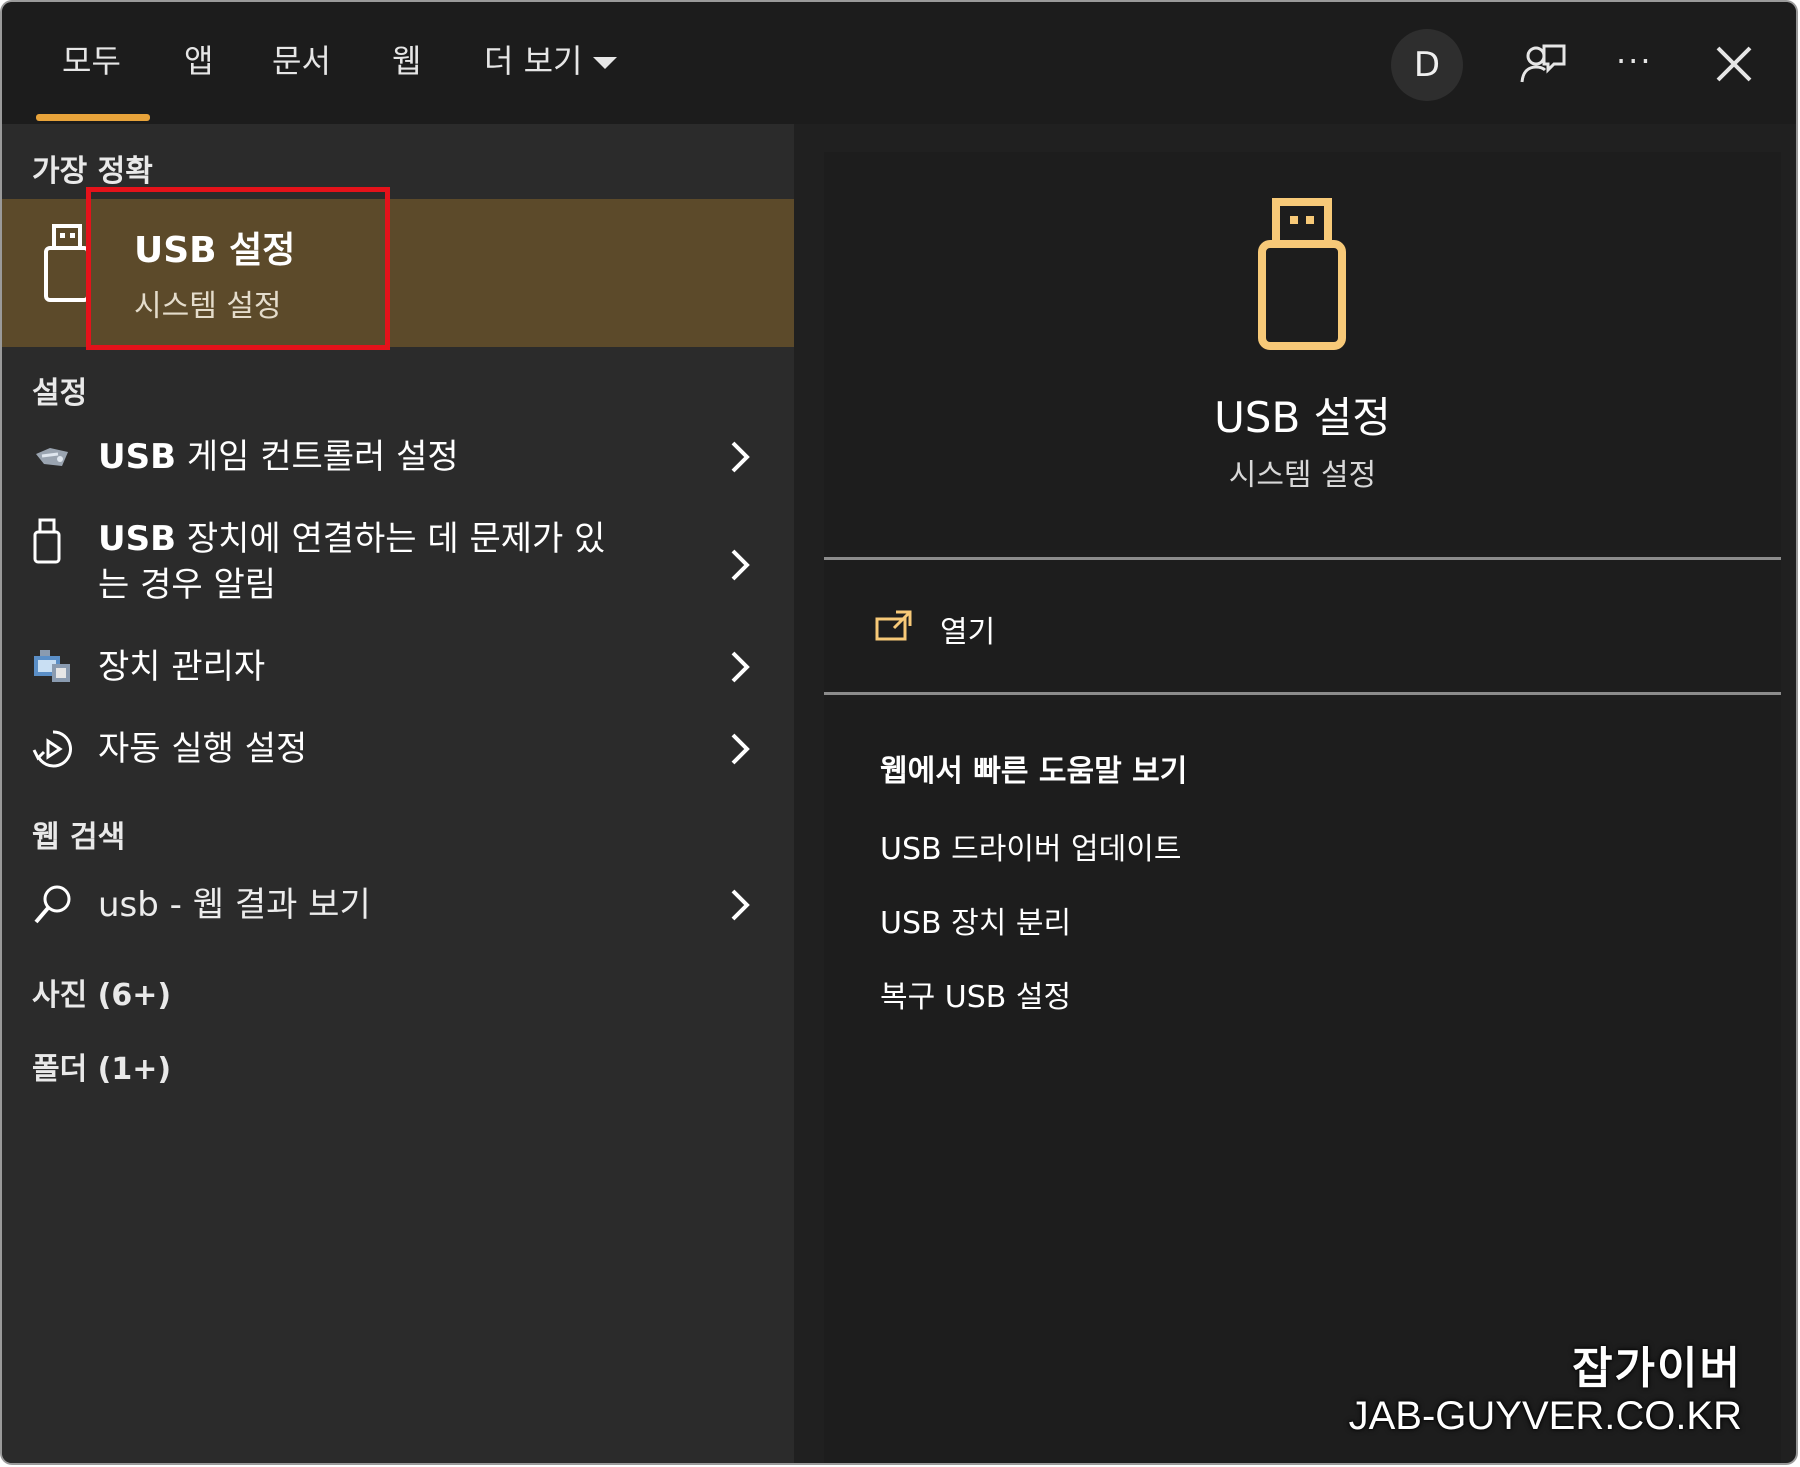 The image size is (1800, 1467). Describe the element at coordinates (101, 992) in the screenshot. I see `photos-heading: 사진 (6+)` at that location.